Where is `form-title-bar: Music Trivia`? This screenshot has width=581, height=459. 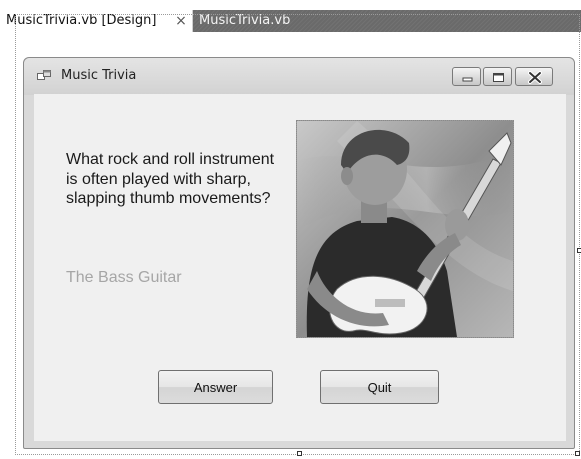 form-title-bar: Music Trivia is located at coordinates (299, 76).